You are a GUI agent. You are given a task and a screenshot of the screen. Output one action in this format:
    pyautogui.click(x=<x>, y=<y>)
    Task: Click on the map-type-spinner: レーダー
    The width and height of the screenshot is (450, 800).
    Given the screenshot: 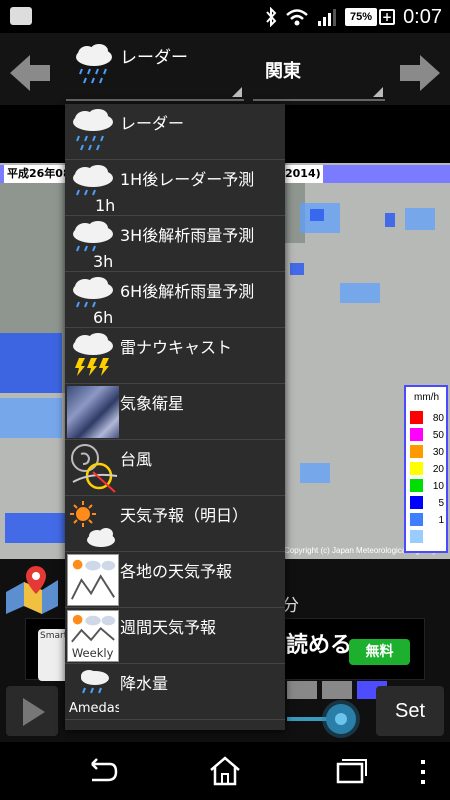 What is the action you would take?
    pyautogui.click(x=155, y=67)
    